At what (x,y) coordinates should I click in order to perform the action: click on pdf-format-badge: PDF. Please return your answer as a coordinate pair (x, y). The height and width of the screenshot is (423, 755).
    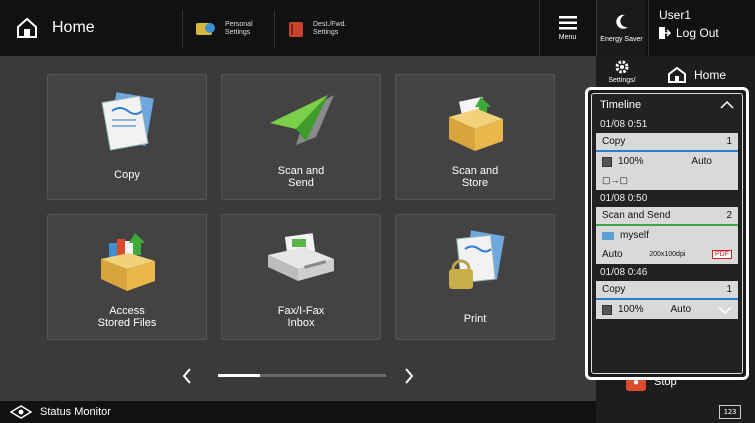
    Looking at the image, I should click on (722, 254).